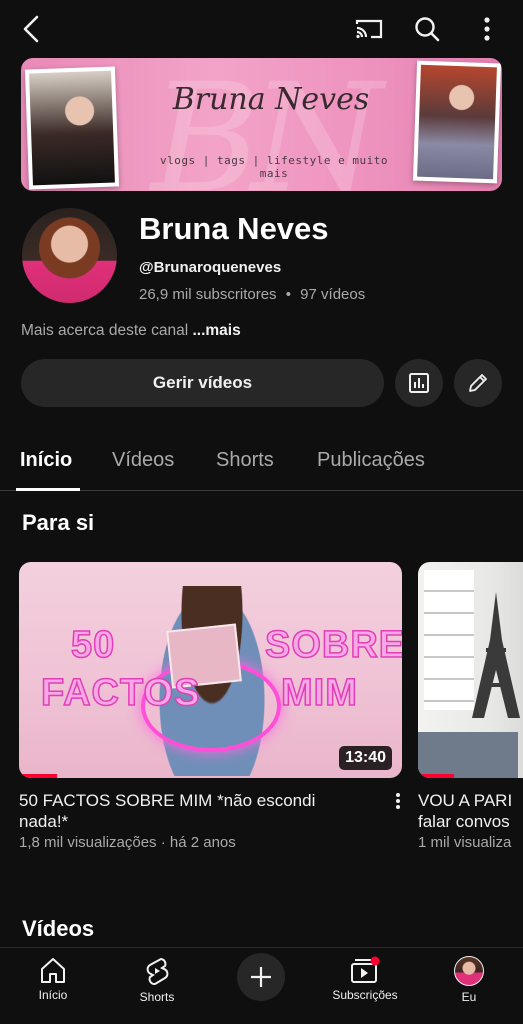  Describe the element at coordinates (365, 995) in the screenshot. I see `nav-subscriptions-label: Subscrições` at that location.